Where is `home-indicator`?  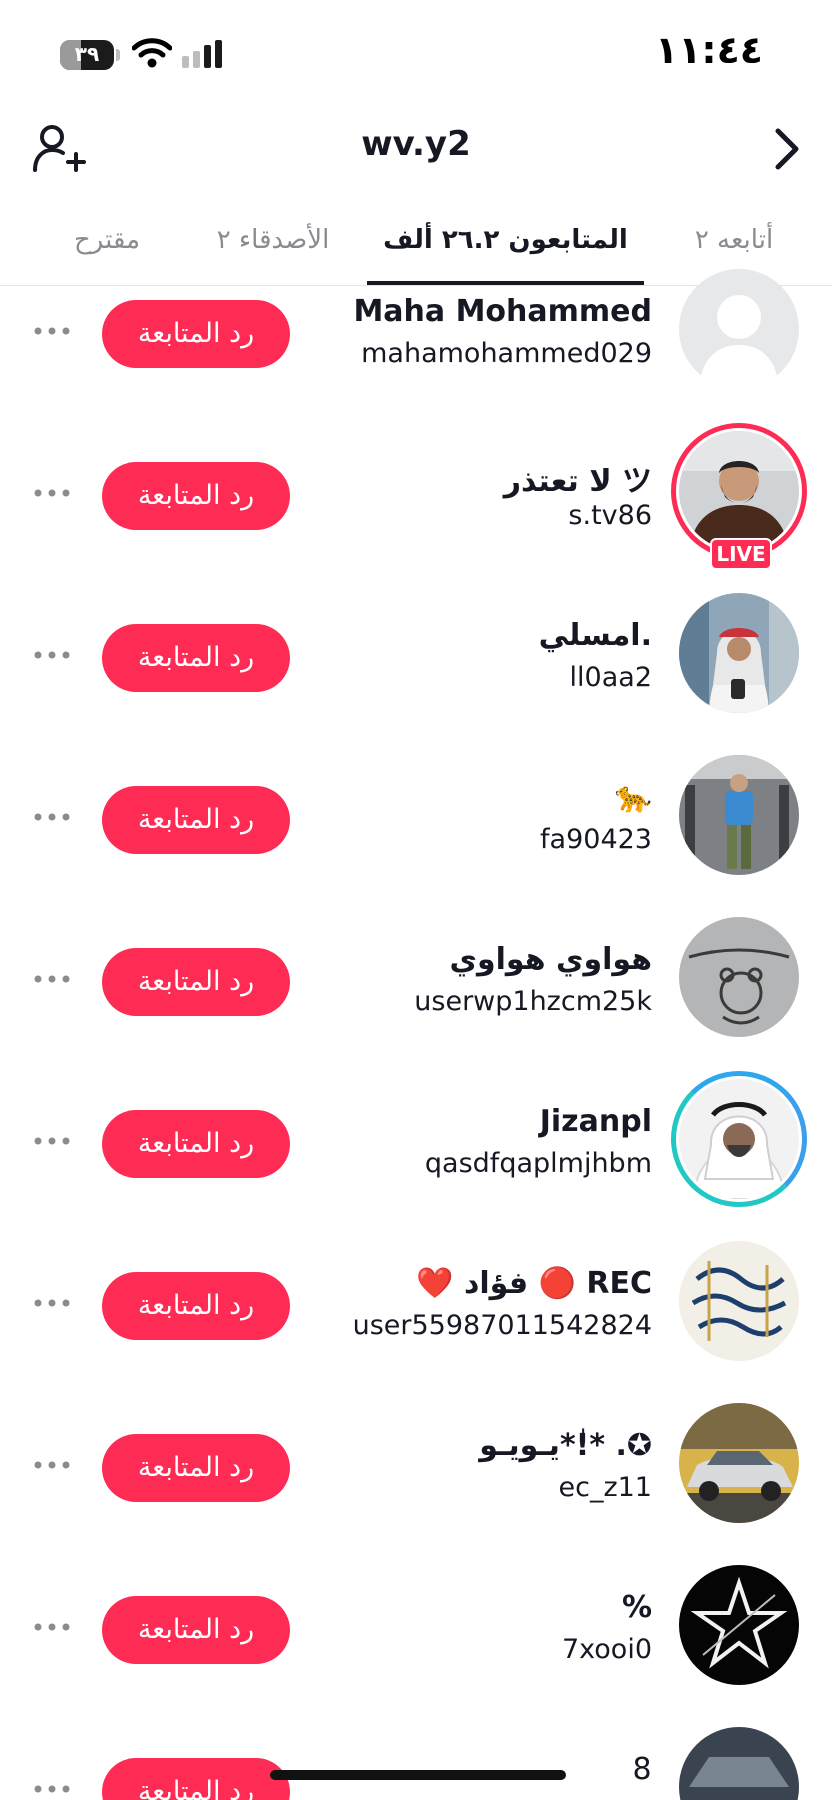
home-indicator is located at coordinates (418, 1775).